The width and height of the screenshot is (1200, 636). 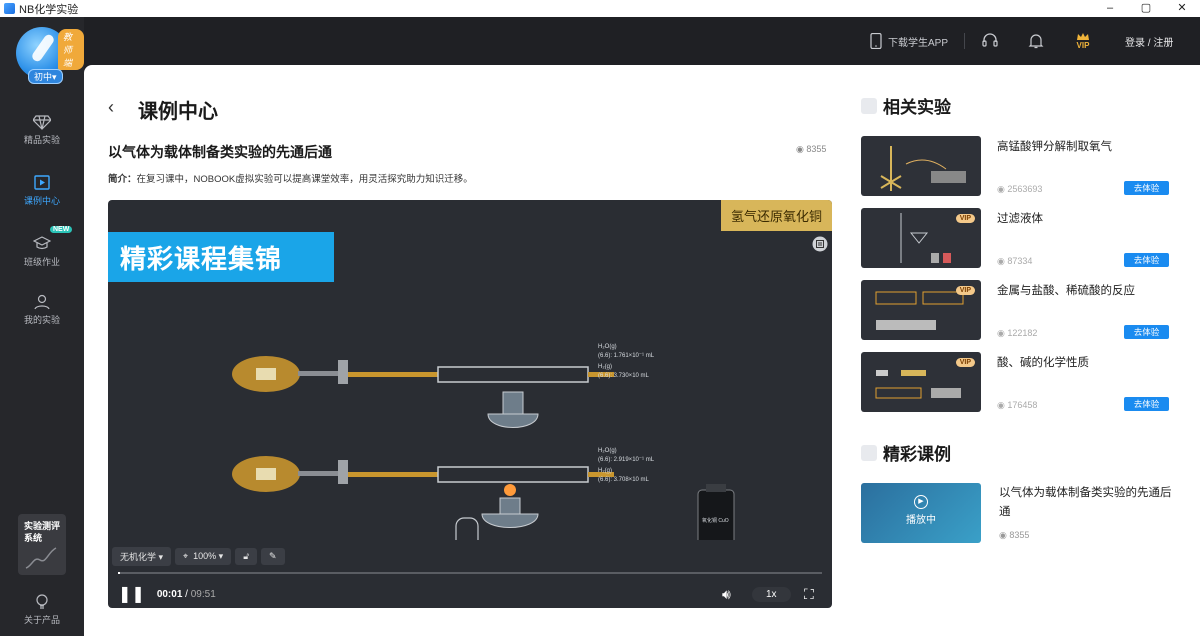 What do you see at coordinates (42, 610) in the screenshot?
I see `sidebar-item-about: 关于产品` at bounding box center [42, 610].